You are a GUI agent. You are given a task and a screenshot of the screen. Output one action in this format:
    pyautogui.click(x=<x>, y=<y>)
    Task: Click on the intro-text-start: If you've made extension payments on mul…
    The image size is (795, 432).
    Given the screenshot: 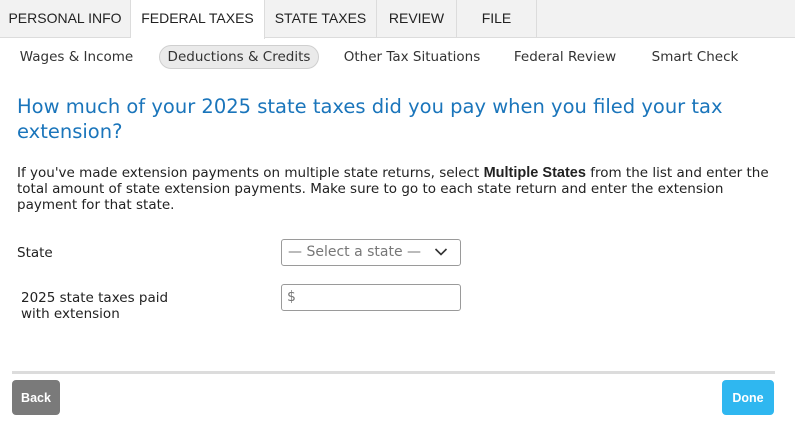 What is the action you would take?
    pyautogui.click(x=250, y=173)
    